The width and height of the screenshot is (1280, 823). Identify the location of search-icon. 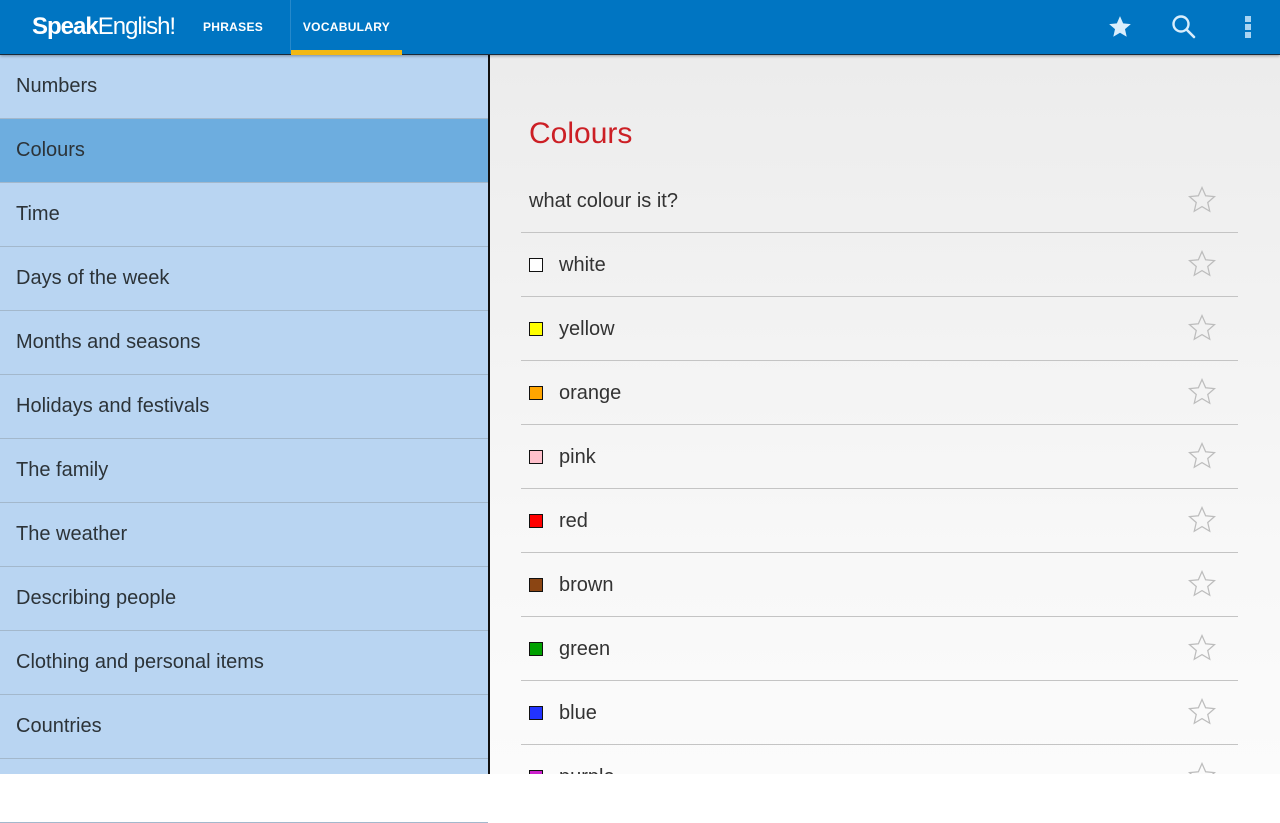
(1184, 27).